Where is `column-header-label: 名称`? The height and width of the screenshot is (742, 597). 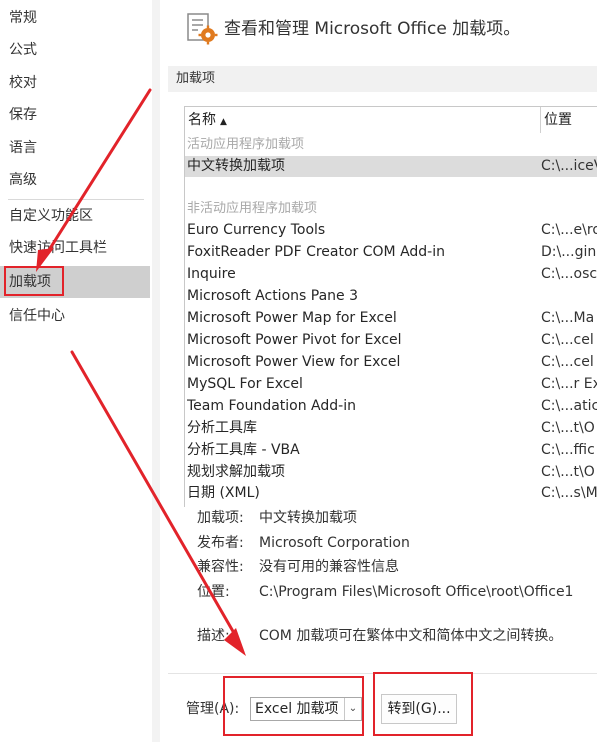
column-header-label: 名称 is located at coordinates (202, 120).